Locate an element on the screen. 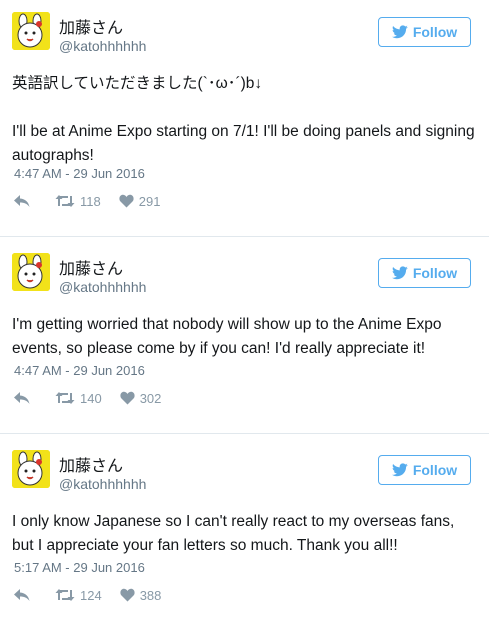  retweet-count: 124 is located at coordinates (91, 595).